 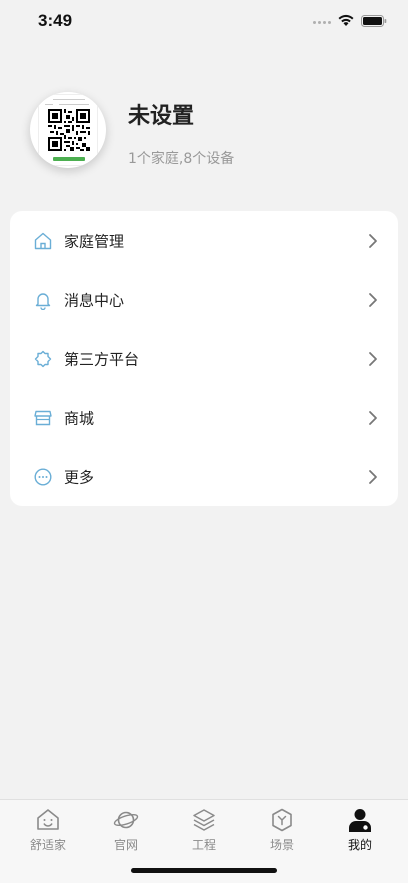 I want to click on gear-icon, so click(x=43, y=358).